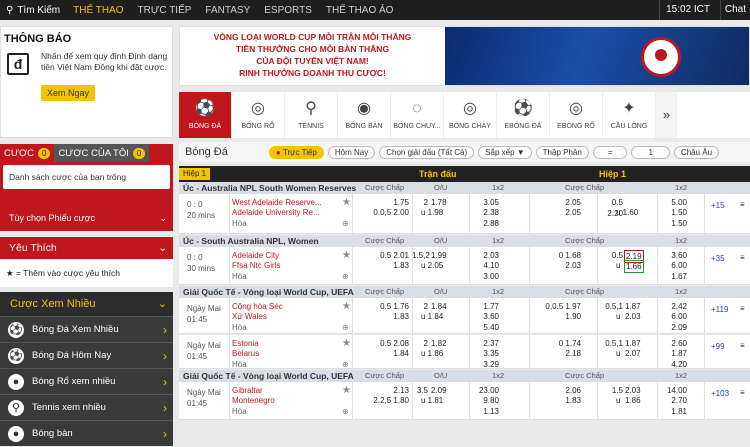  I want to click on nav-fantasy: FANTASY, so click(227, 10).